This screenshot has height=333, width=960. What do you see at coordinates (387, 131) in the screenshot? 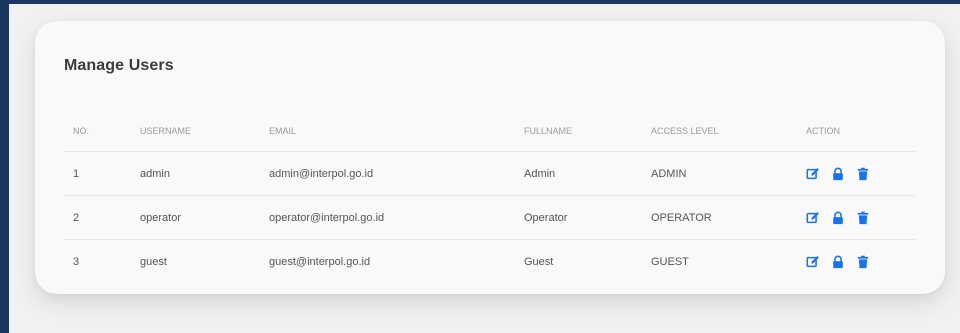
I see `header-email: EMAIL` at bounding box center [387, 131].